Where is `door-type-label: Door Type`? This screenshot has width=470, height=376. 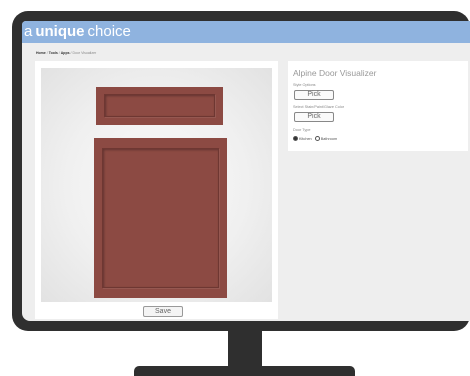
door-type-label: Door Type is located at coordinates (302, 130).